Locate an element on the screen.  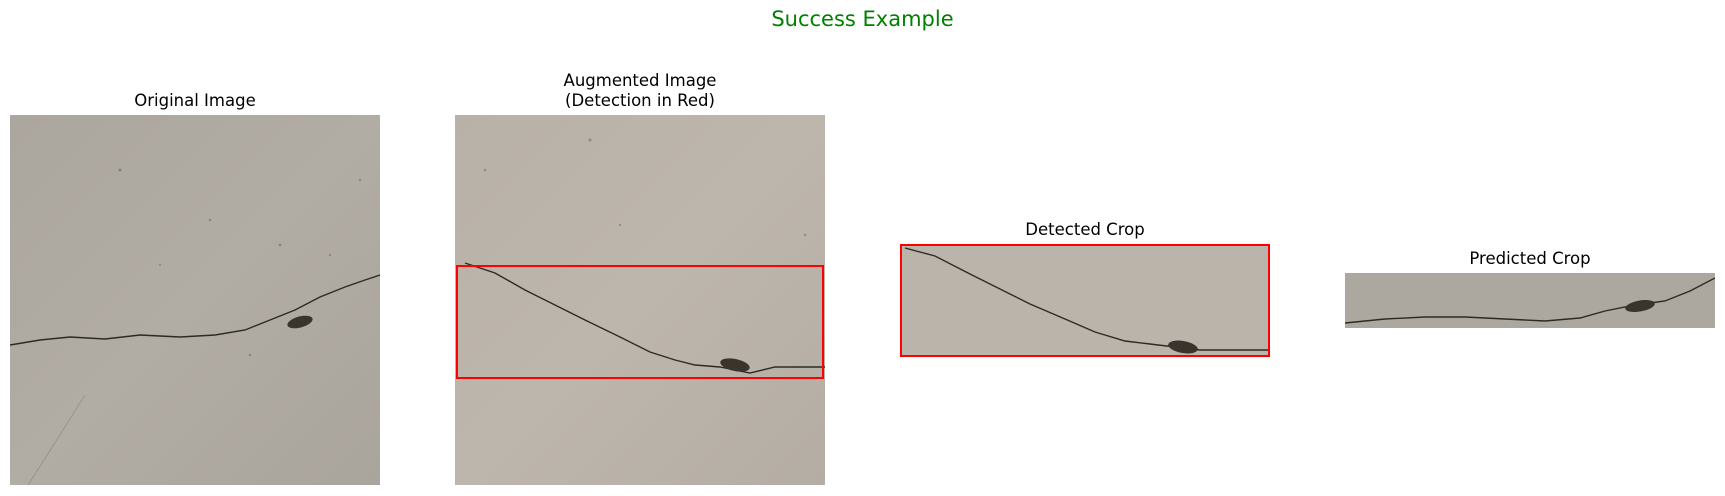
figure-title: Success Example is located at coordinates (862, 19).